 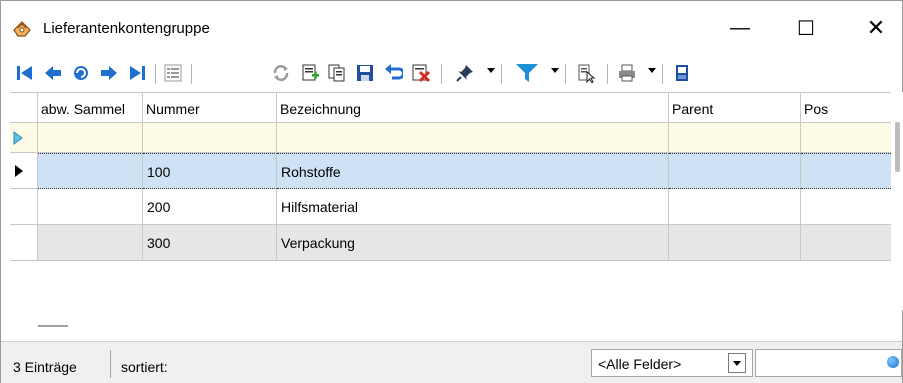 I want to click on pin-dropdown-icon, so click(x=491, y=70).